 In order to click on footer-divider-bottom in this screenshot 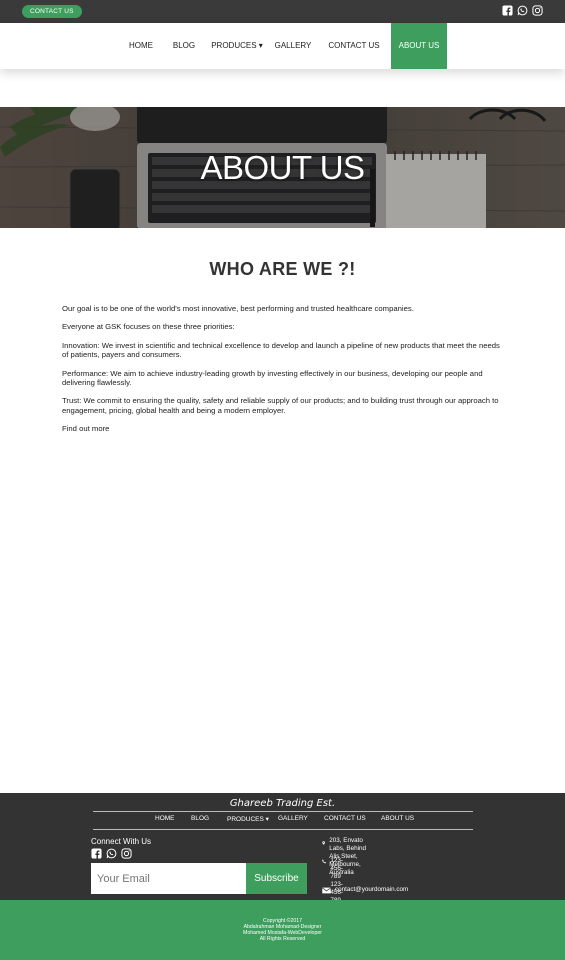, I will do `click(283, 829)`.